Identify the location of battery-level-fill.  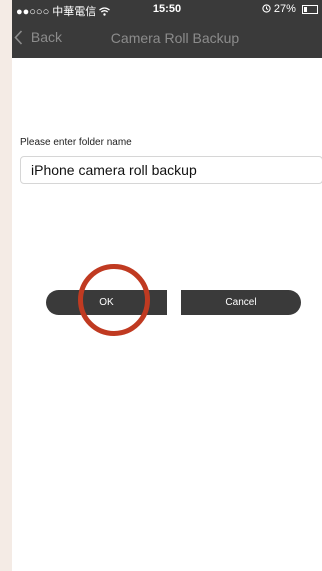
(305, 9).